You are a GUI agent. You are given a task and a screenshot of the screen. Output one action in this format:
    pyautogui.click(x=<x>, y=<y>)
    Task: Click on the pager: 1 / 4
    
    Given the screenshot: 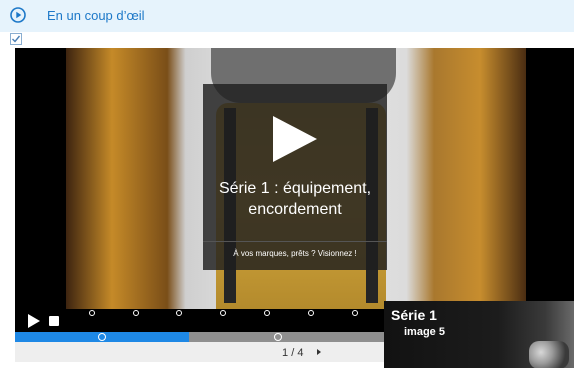 What is the action you would take?
    pyautogui.click(x=200, y=352)
    